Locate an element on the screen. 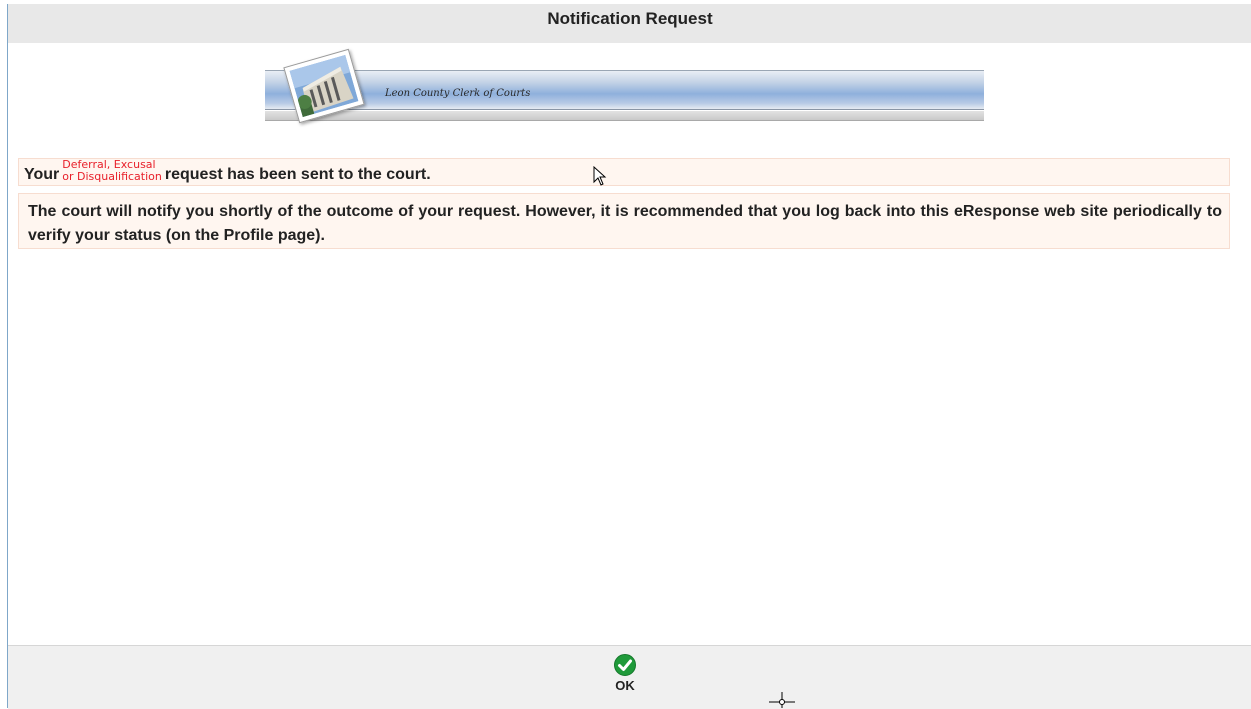 This screenshot has width=1251, height=709. clerk-banner: Leon County Clerk of Courts is located at coordinates (624, 86).